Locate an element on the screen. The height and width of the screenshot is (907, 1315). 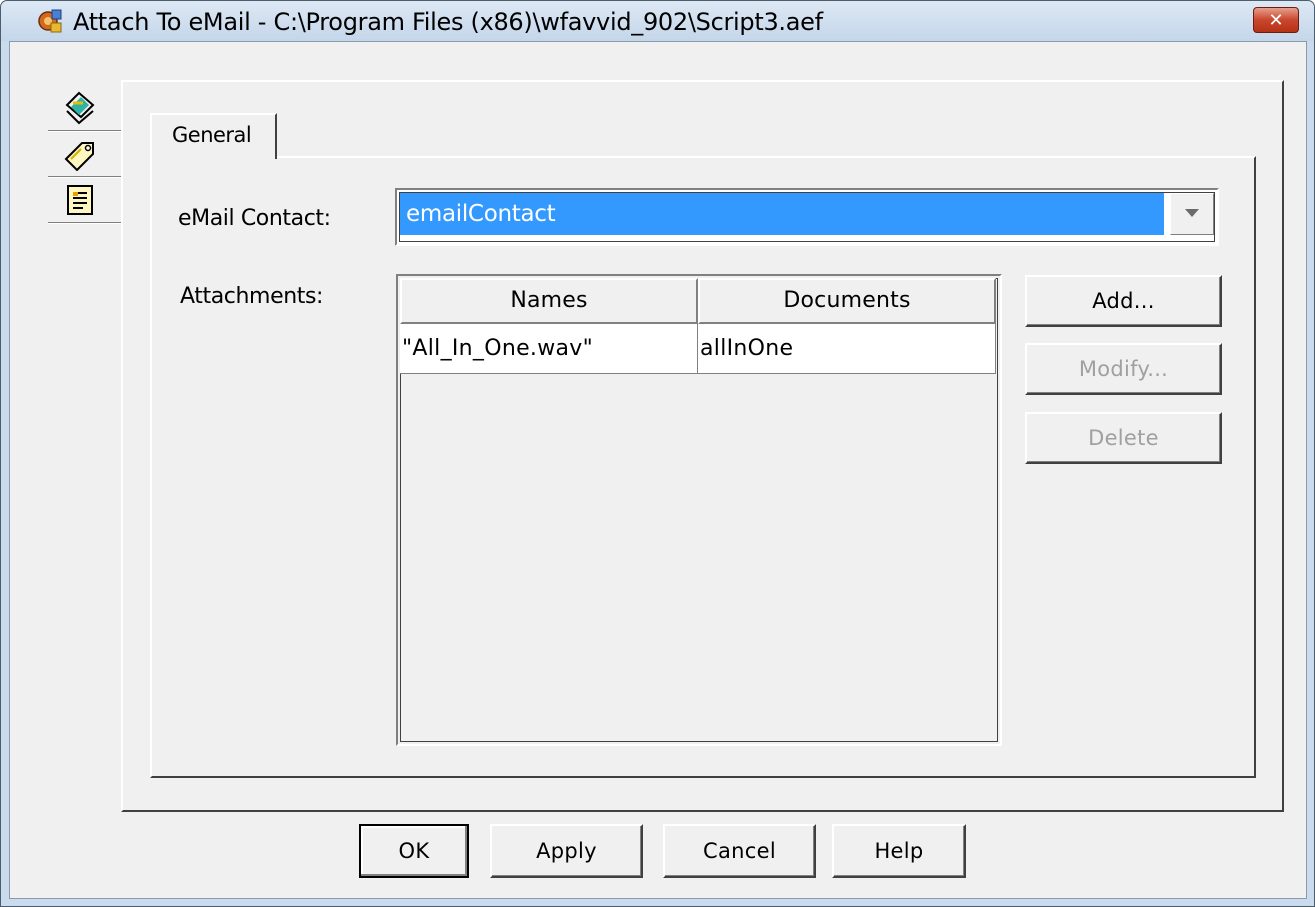
apply-button: Apply is located at coordinates (566, 851).